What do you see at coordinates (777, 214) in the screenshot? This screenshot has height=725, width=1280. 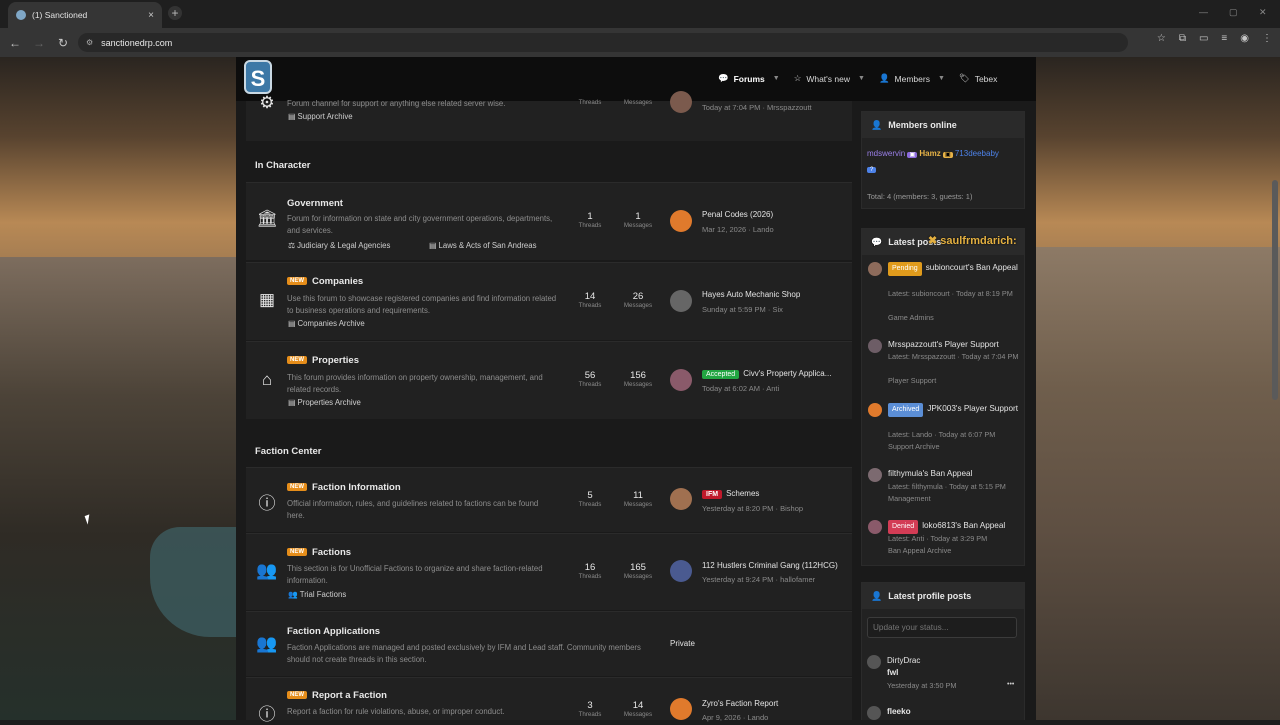 I see `last-post-title: Penal Codes (2026)` at bounding box center [777, 214].